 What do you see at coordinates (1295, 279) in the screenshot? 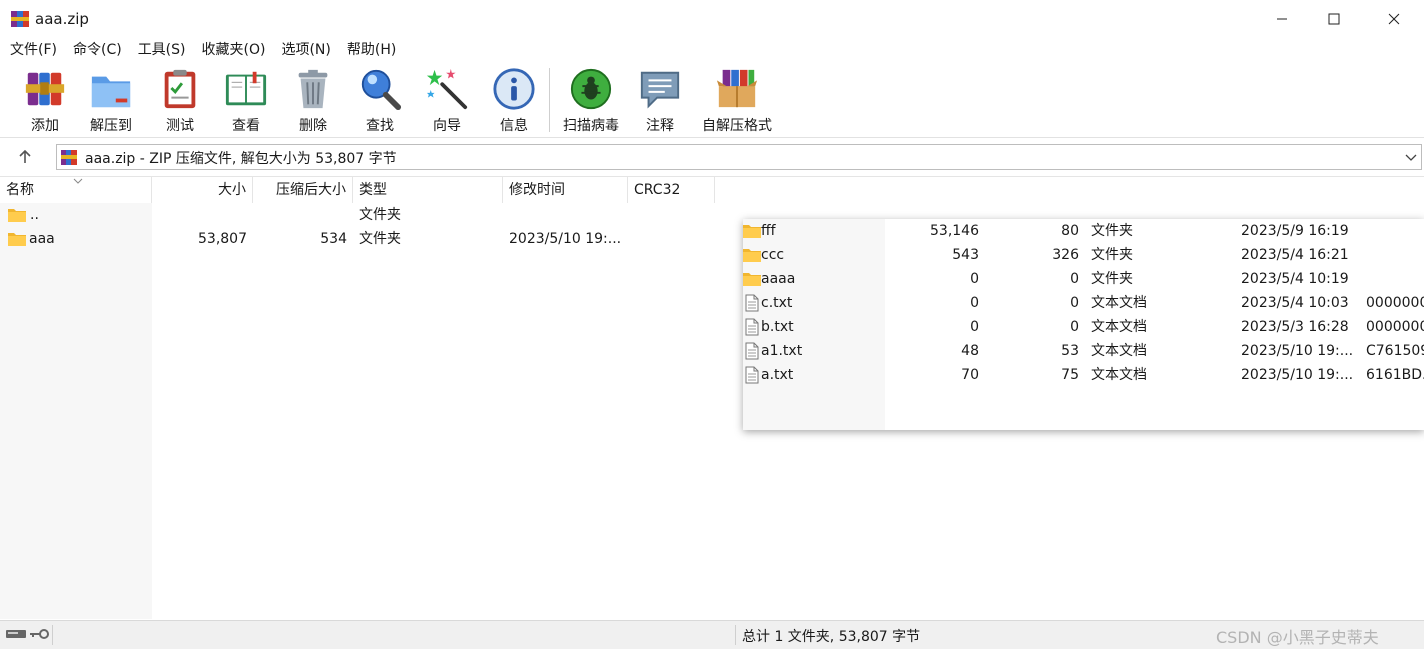
I see `item-modified: 2023/5/4 10:19` at bounding box center [1295, 279].